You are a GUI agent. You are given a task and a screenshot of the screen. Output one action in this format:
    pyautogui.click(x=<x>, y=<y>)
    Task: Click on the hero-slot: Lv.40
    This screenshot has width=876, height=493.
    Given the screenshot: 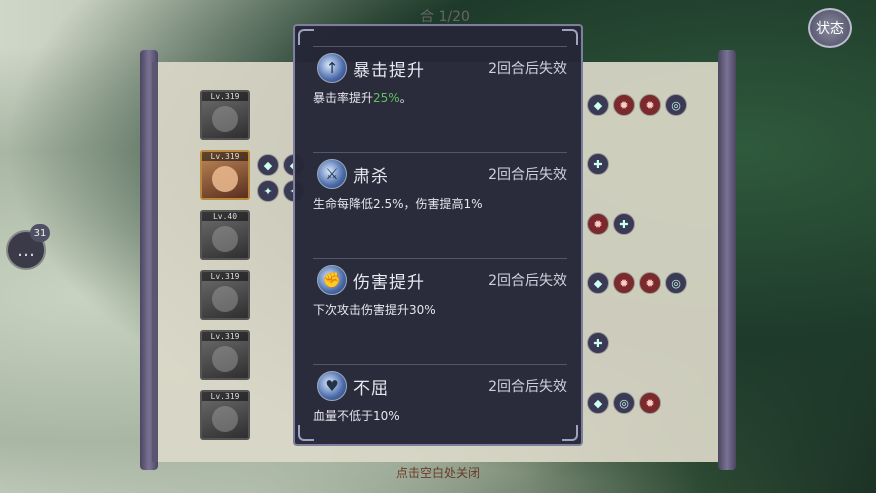 What is the action you would take?
    pyautogui.click(x=225, y=235)
    